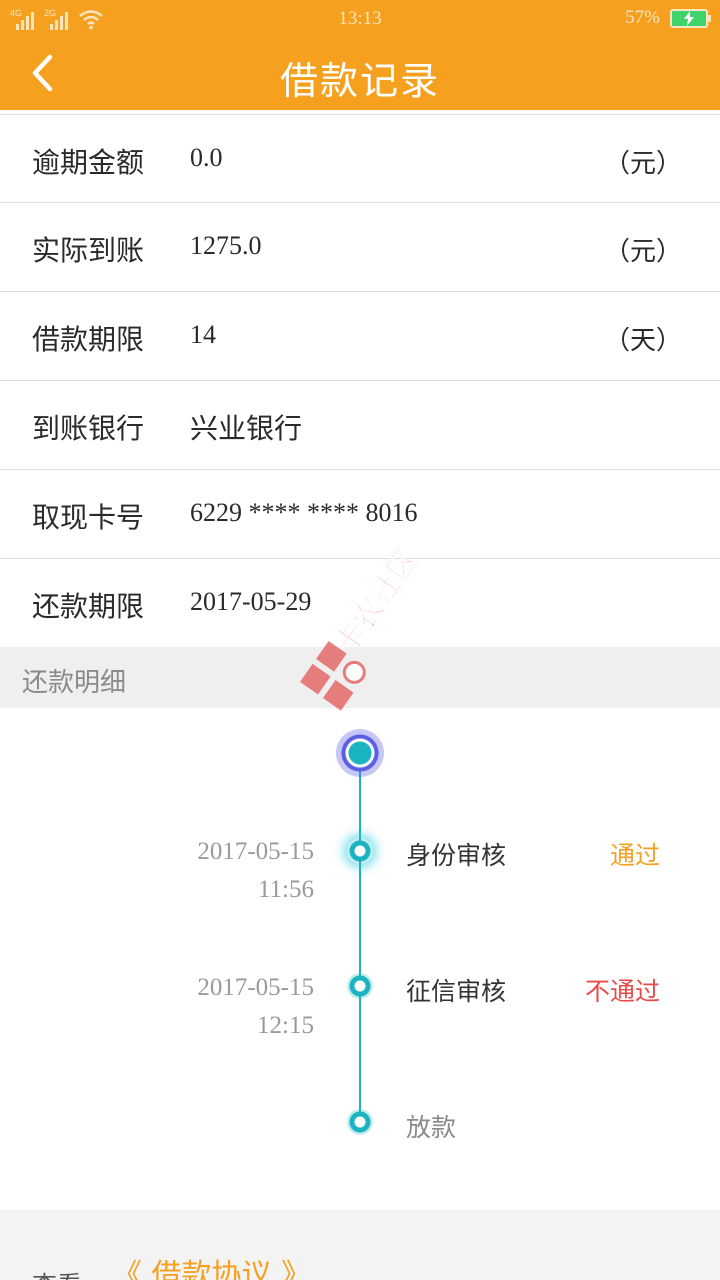 The height and width of the screenshot is (1280, 720). I want to click on info-label: 取现卡号, so click(88, 517).